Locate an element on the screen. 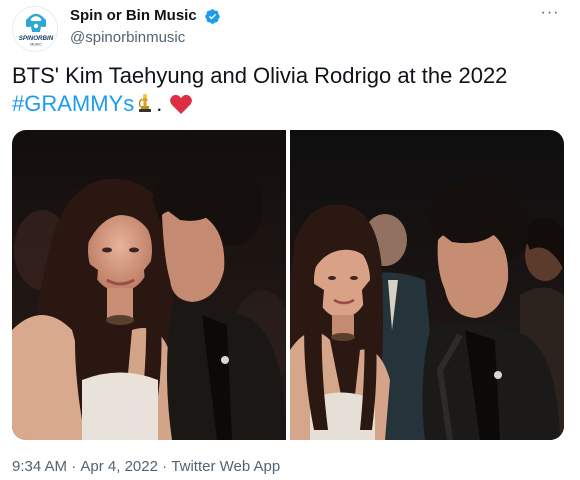 The width and height of the screenshot is (580, 480). tweet-date: Apr 4, 2022 is located at coordinates (119, 466).